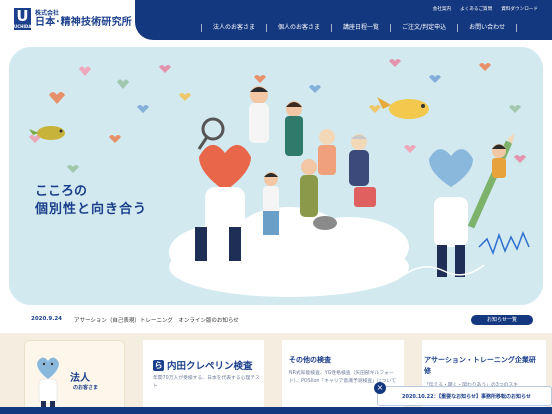 The height and width of the screenshot is (414, 552). Describe the element at coordinates (300, 28) in the screenshot. I see `nav-individual: 個人のお客さま` at that location.